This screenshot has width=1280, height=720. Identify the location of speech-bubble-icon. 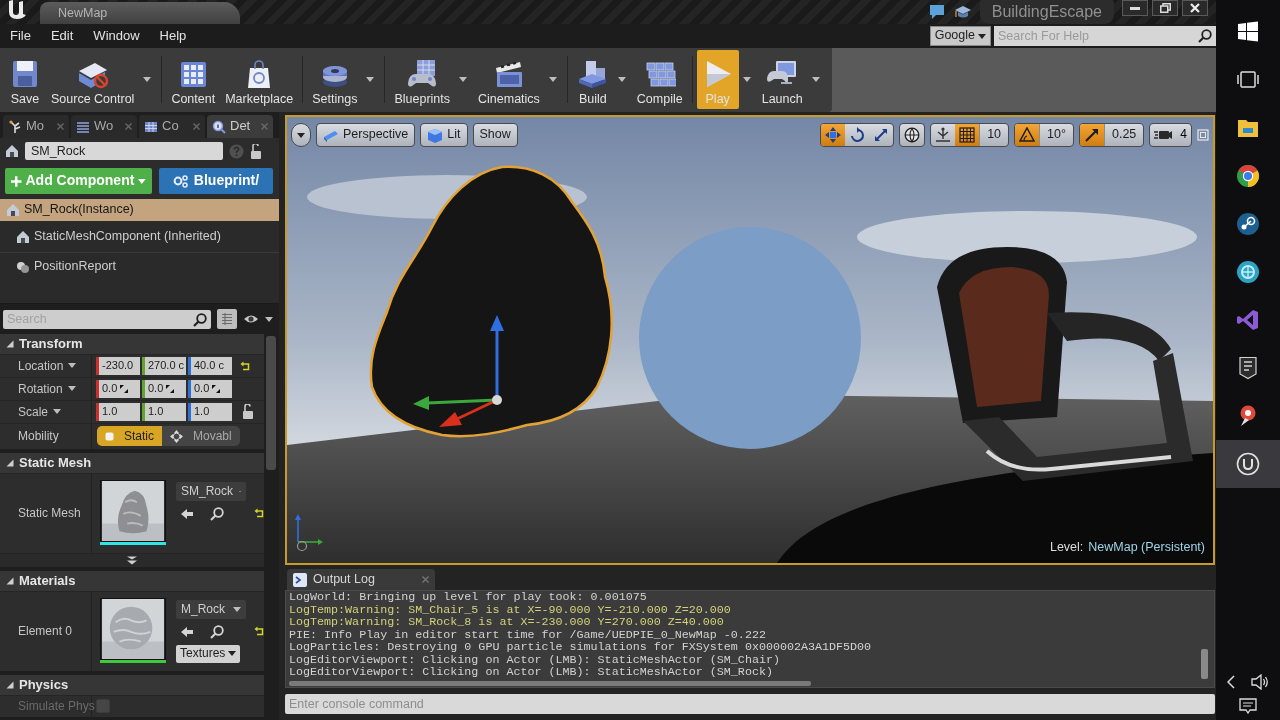
(936, 12).